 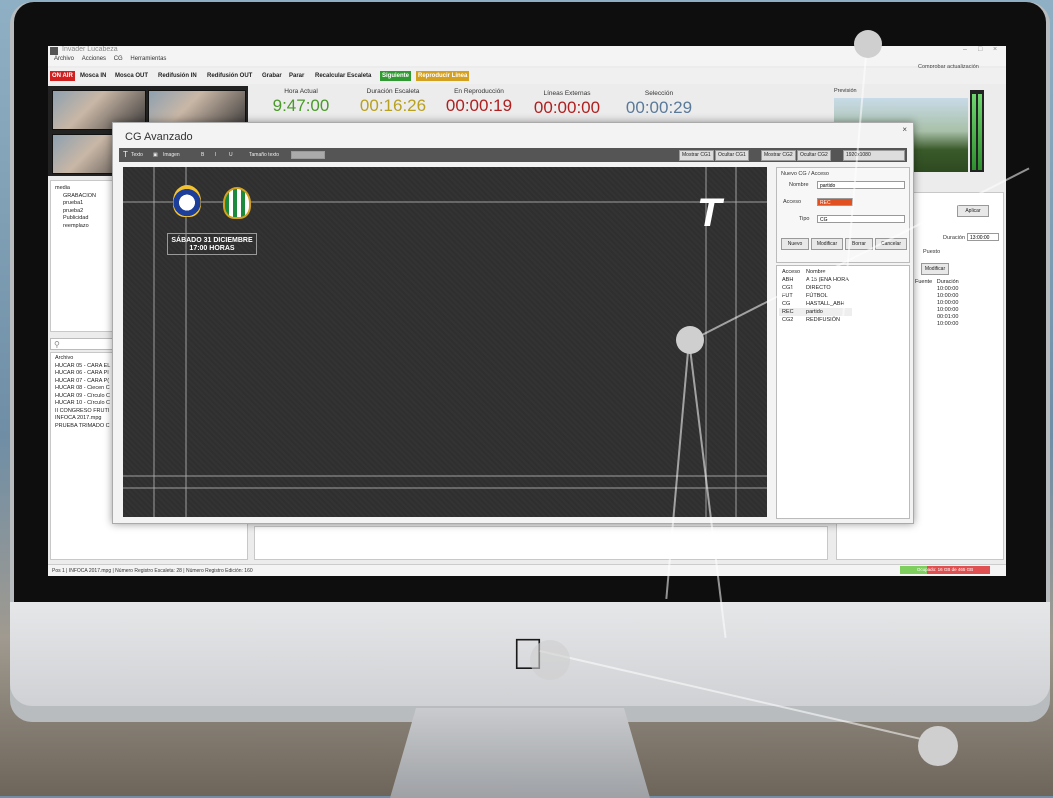 What do you see at coordinates (75, 204) in the screenshot?
I see `folder-item: prueba1` at bounding box center [75, 204].